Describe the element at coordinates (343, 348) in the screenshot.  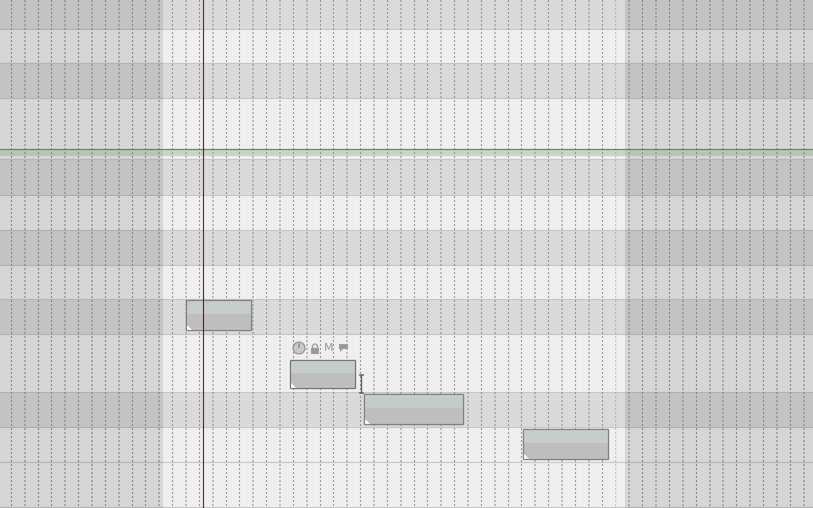
I see `speech-bubble-icon` at that location.